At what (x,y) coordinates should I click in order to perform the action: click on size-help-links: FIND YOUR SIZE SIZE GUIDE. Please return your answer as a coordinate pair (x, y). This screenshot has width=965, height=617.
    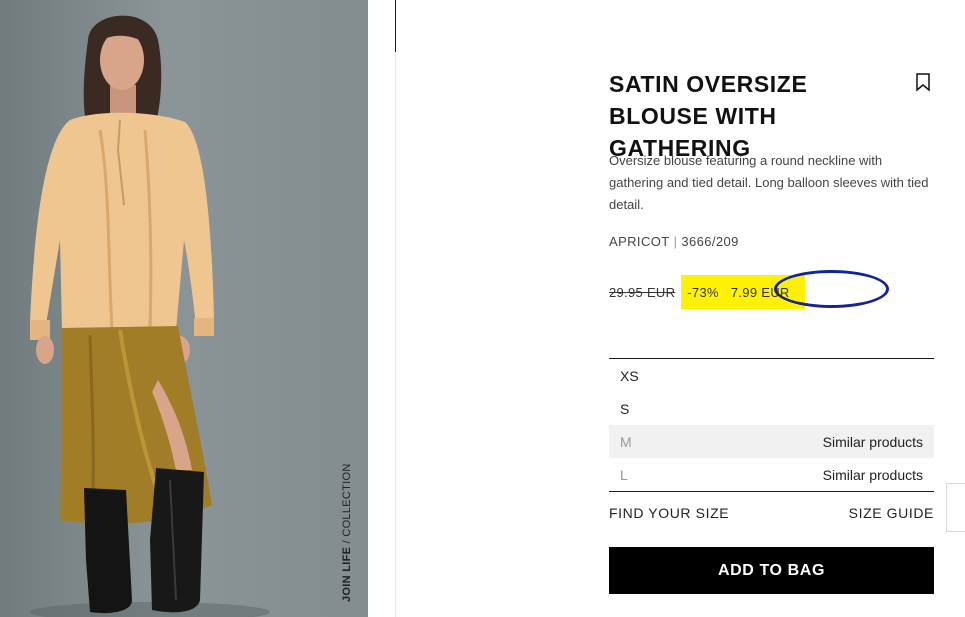
    Looking at the image, I should click on (771, 513).